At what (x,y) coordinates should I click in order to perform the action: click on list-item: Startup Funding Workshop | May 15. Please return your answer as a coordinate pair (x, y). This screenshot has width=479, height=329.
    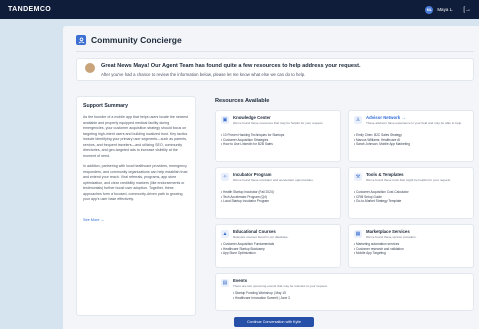
    Looking at the image, I should click on (261, 293).